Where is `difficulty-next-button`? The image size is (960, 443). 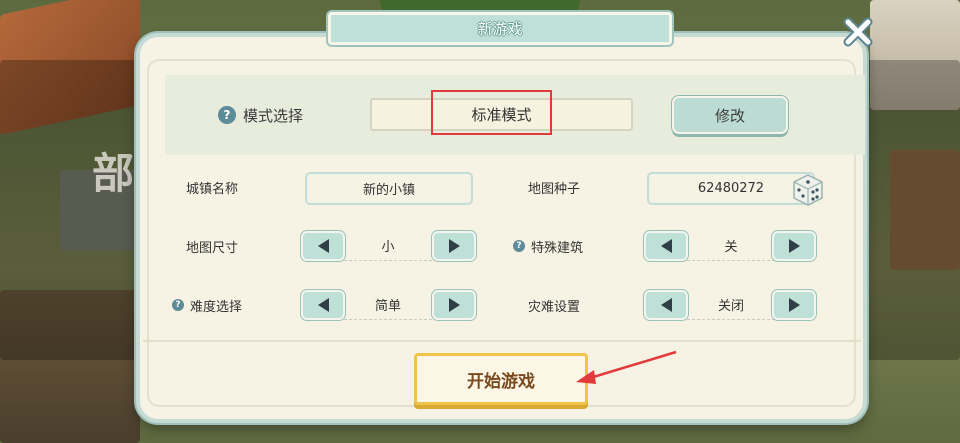 difficulty-next-button is located at coordinates (454, 305).